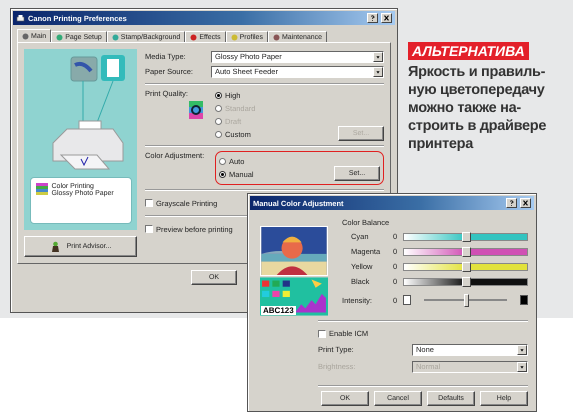  Describe the element at coordinates (278, 310) in the screenshot. I see `sample-text: ABC123` at that location.